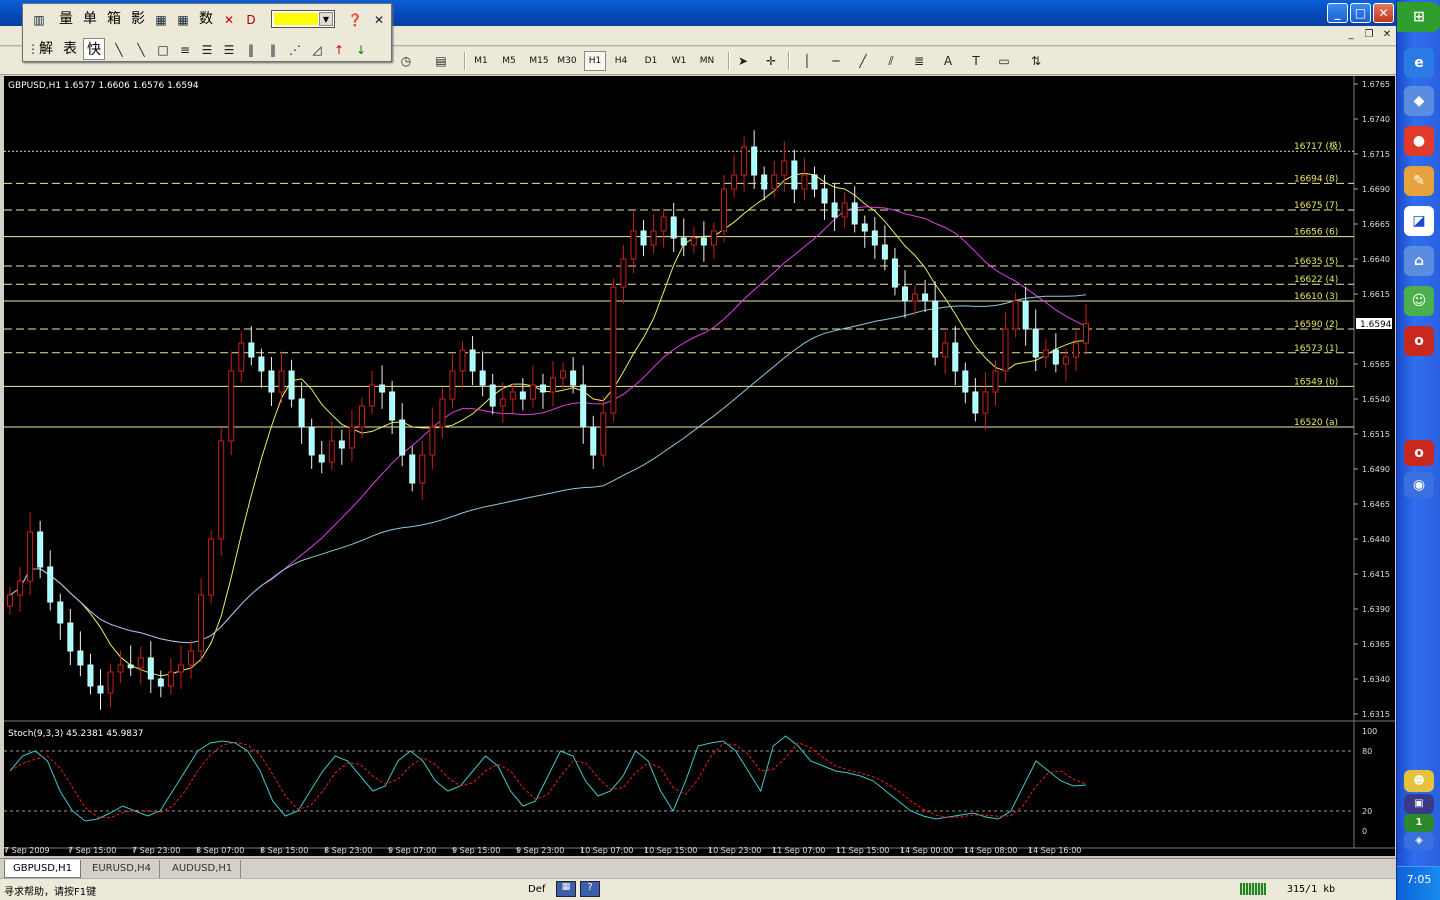  Describe the element at coordinates (75, 734) in the screenshot. I see `stoch-header: Stoch(9,3,3) 45.2381 45.9837` at that location.